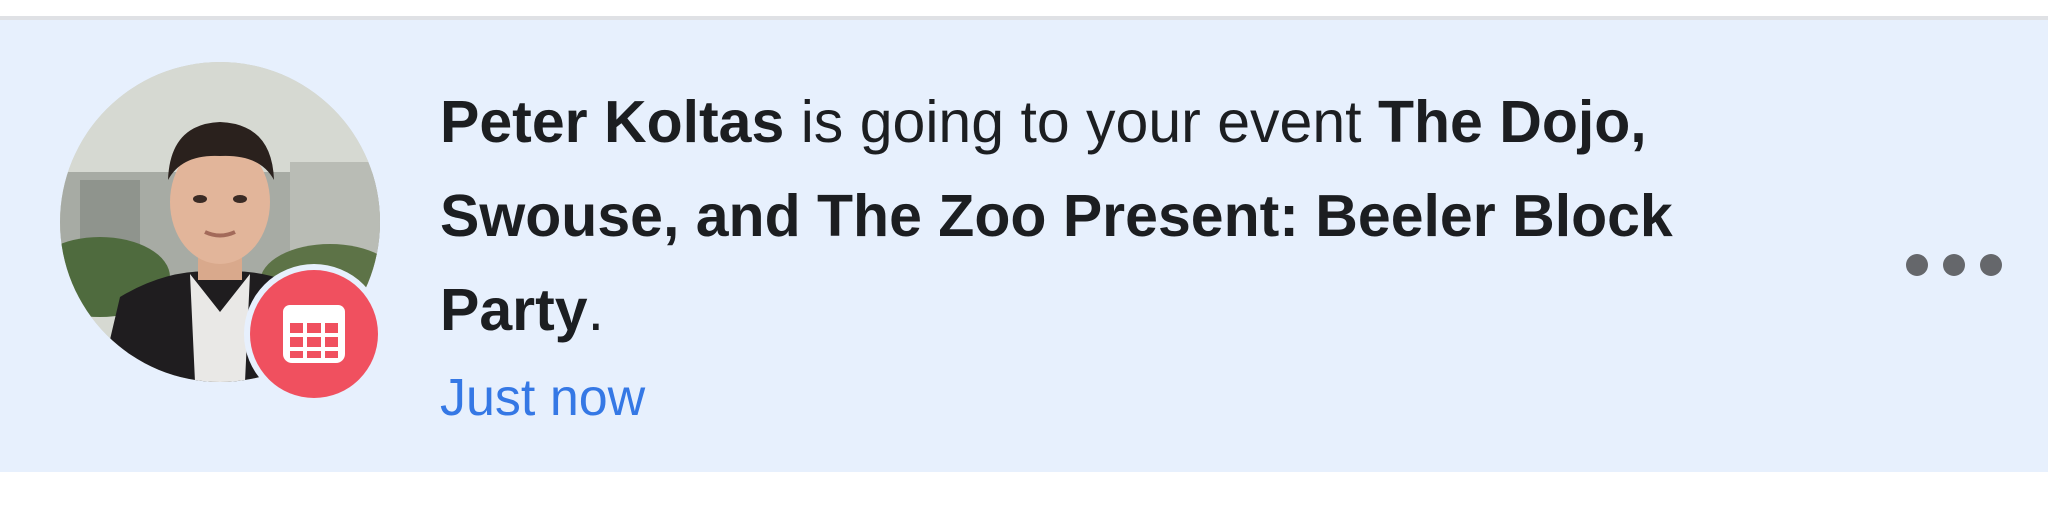 Image resolution: width=2048 pixels, height=505 pixels. I want to click on event-badge, so click(314, 334).